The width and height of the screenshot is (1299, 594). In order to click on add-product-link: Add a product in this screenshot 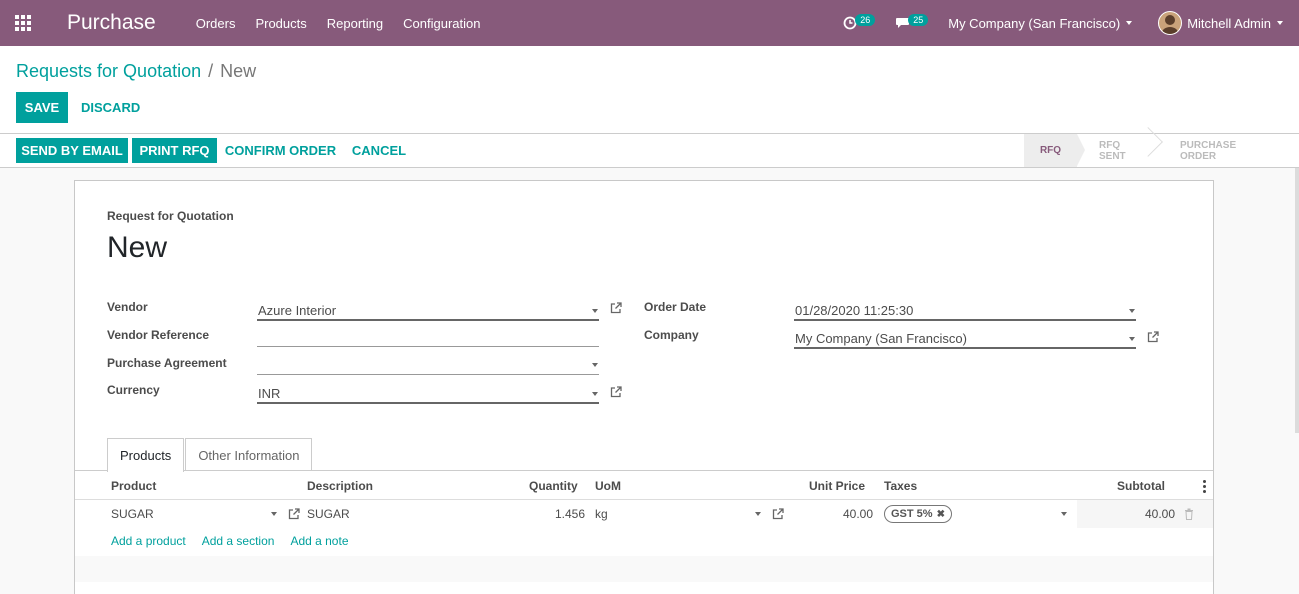, I will do `click(148, 541)`.